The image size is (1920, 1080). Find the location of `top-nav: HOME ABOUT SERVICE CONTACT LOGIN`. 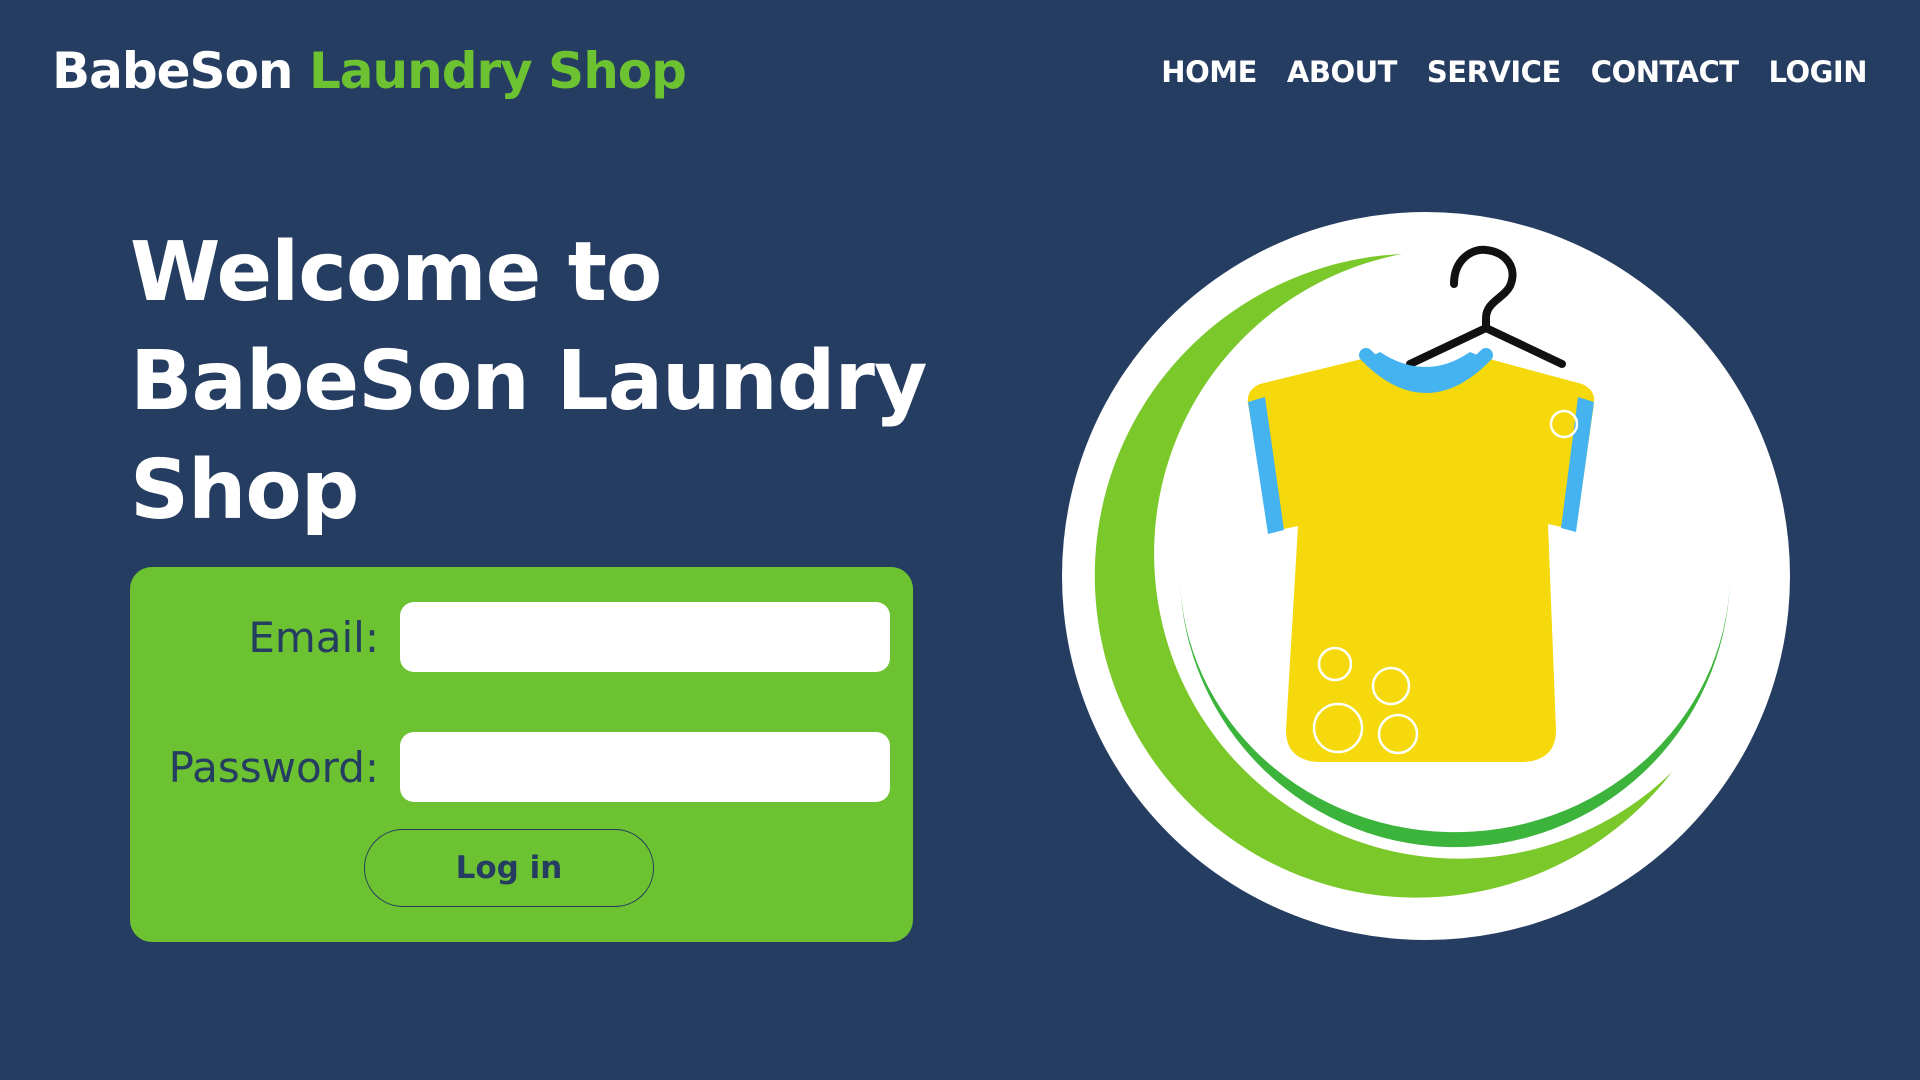

top-nav: HOME ABOUT SERVICE CONTACT LOGIN is located at coordinates (1514, 72).